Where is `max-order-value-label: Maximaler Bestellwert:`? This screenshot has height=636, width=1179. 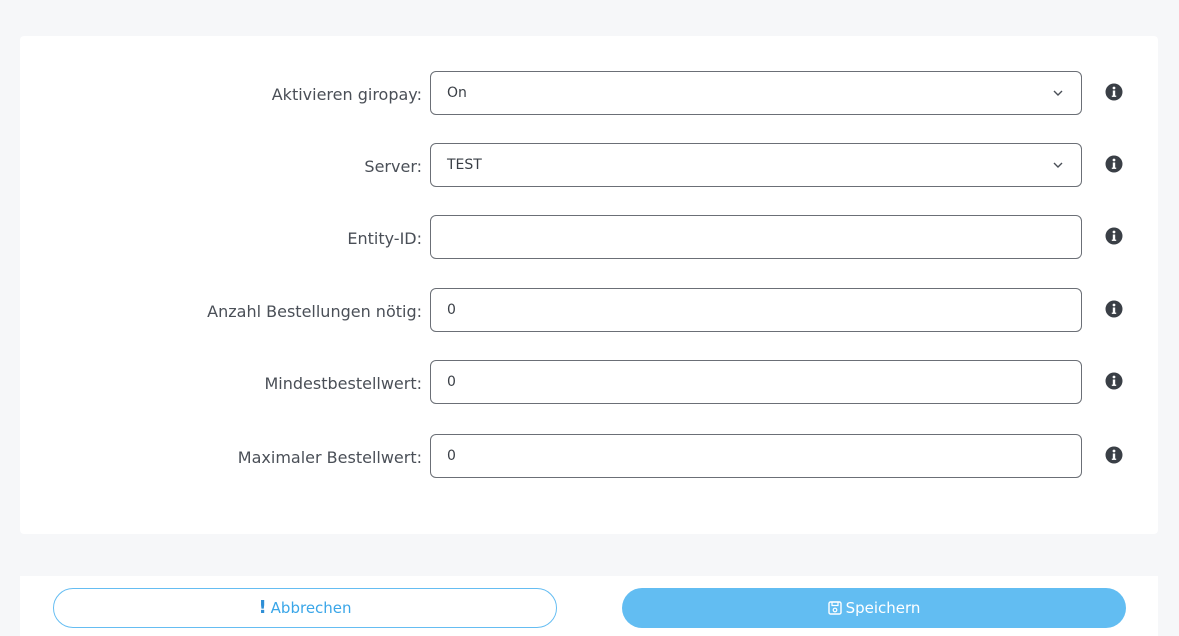
max-order-value-label: Maximaler Bestellwert: is located at coordinates (329, 457).